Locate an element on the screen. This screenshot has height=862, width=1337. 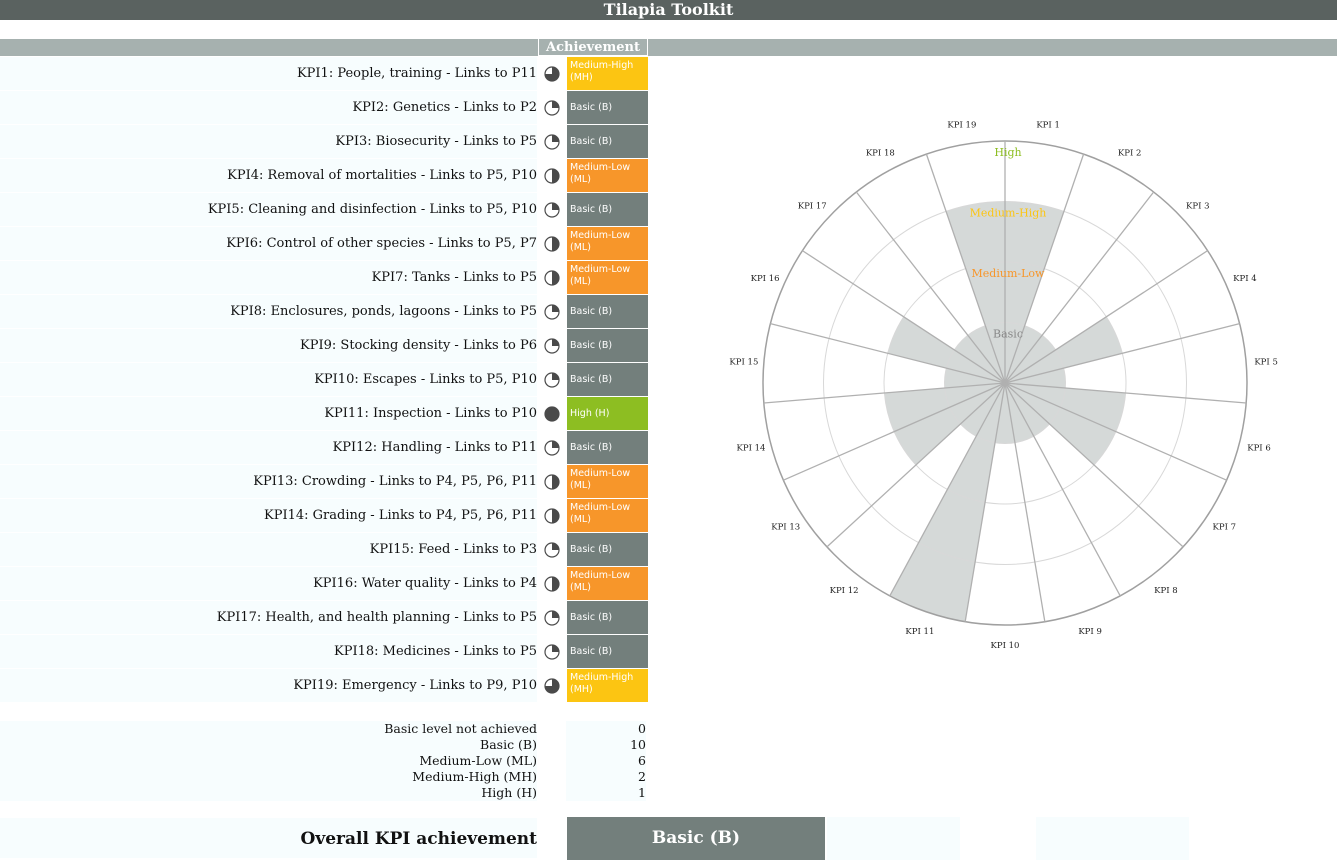
kpi-row: KPI15: Feed - Links to P3 Basic (B) is located at coordinates (325, 549).